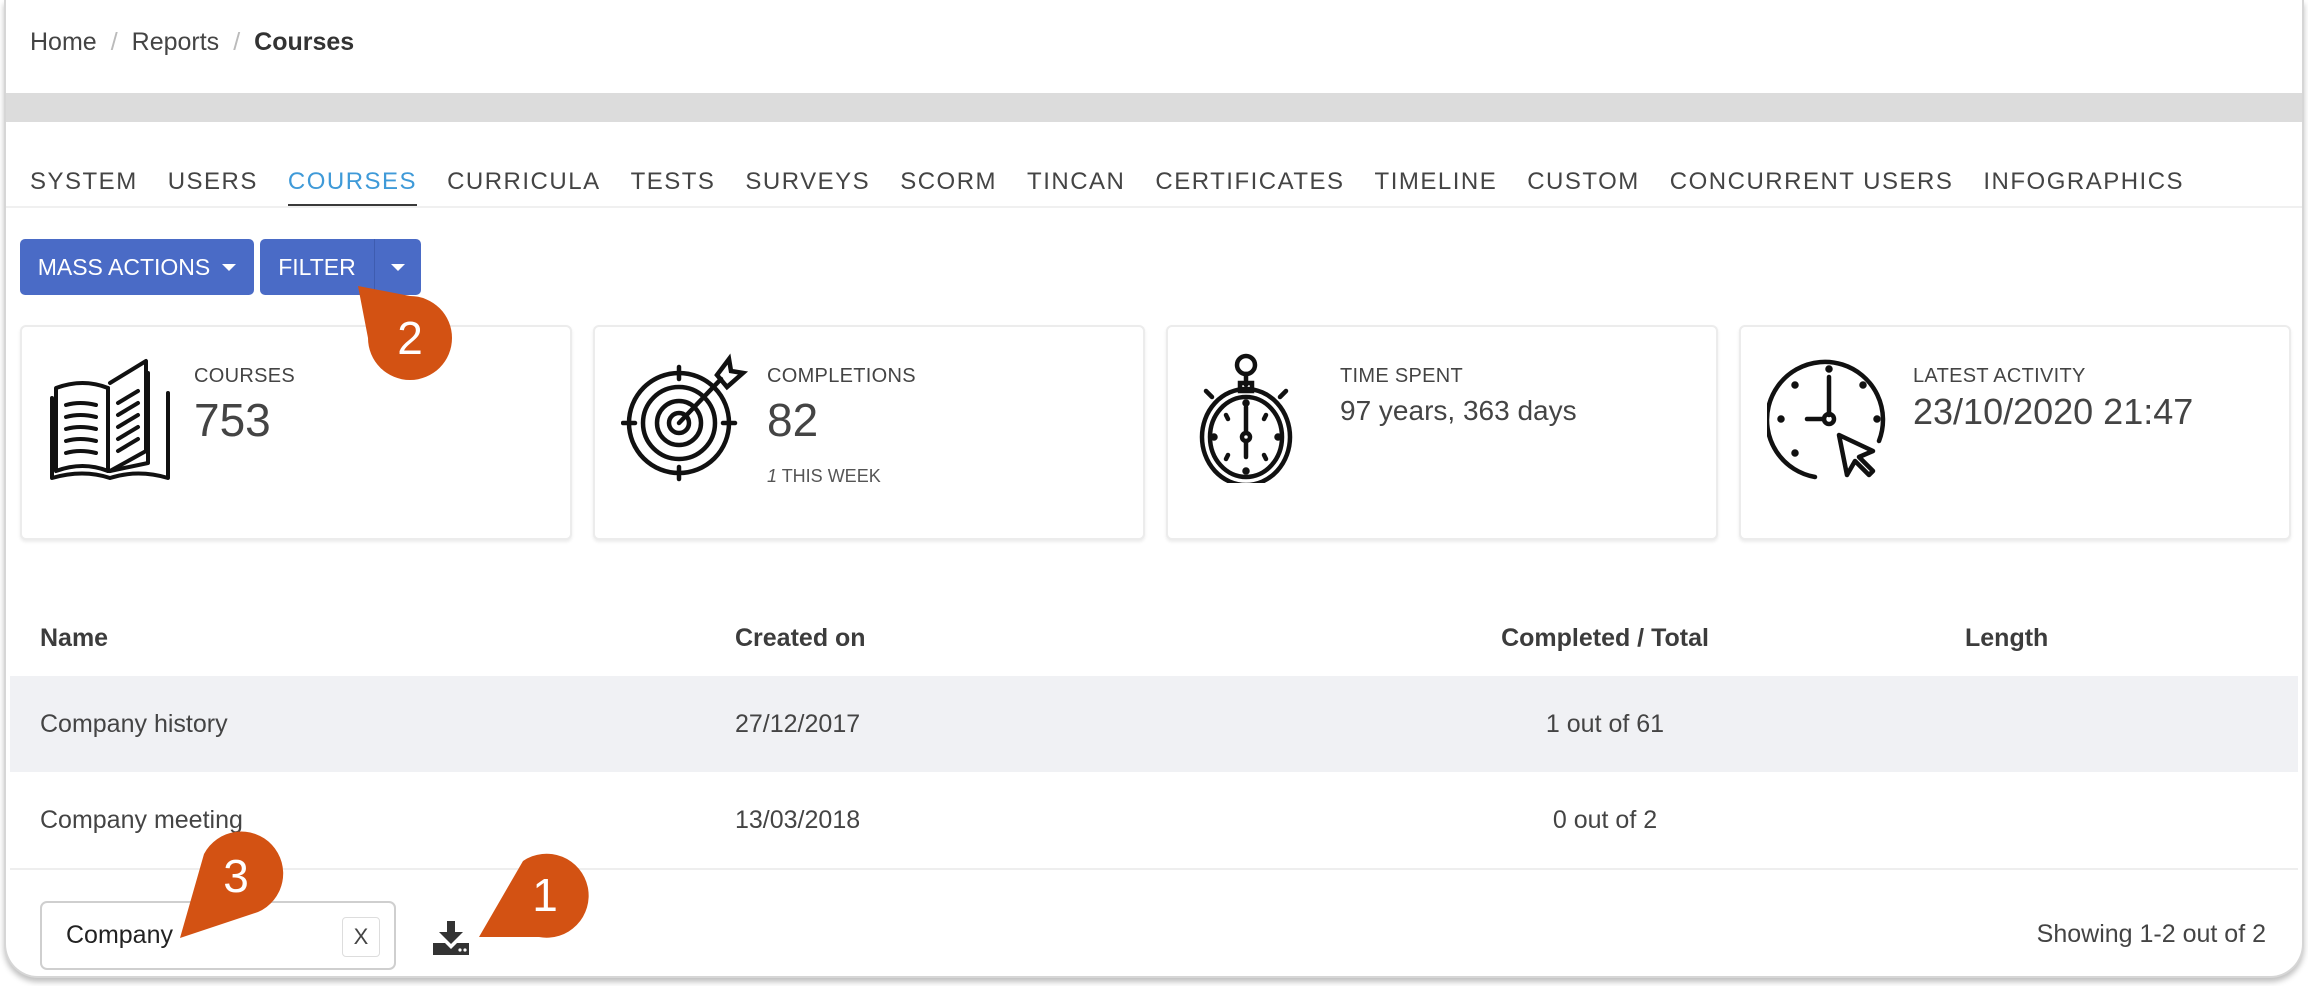 This screenshot has height=986, width=2308. Describe the element at coordinates (545, 895) in the screenshot. I see `callout-number: 1` at that location.